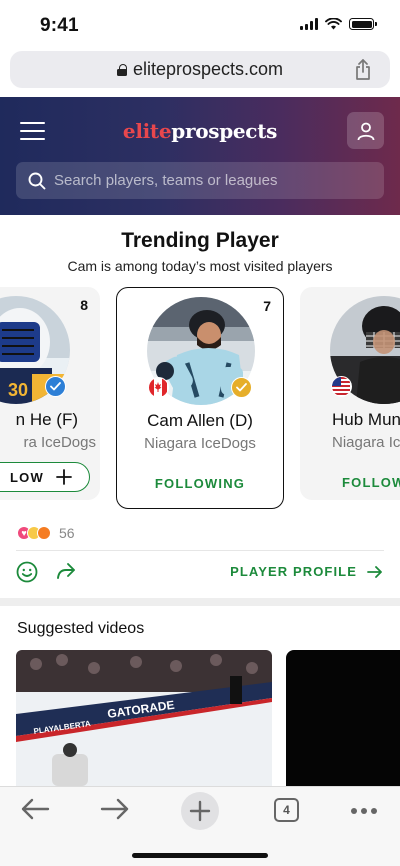  What do you see at coordinates (333, 24) in the screenshot?
I see `wifi-icon` at bounding box center [333, 24].